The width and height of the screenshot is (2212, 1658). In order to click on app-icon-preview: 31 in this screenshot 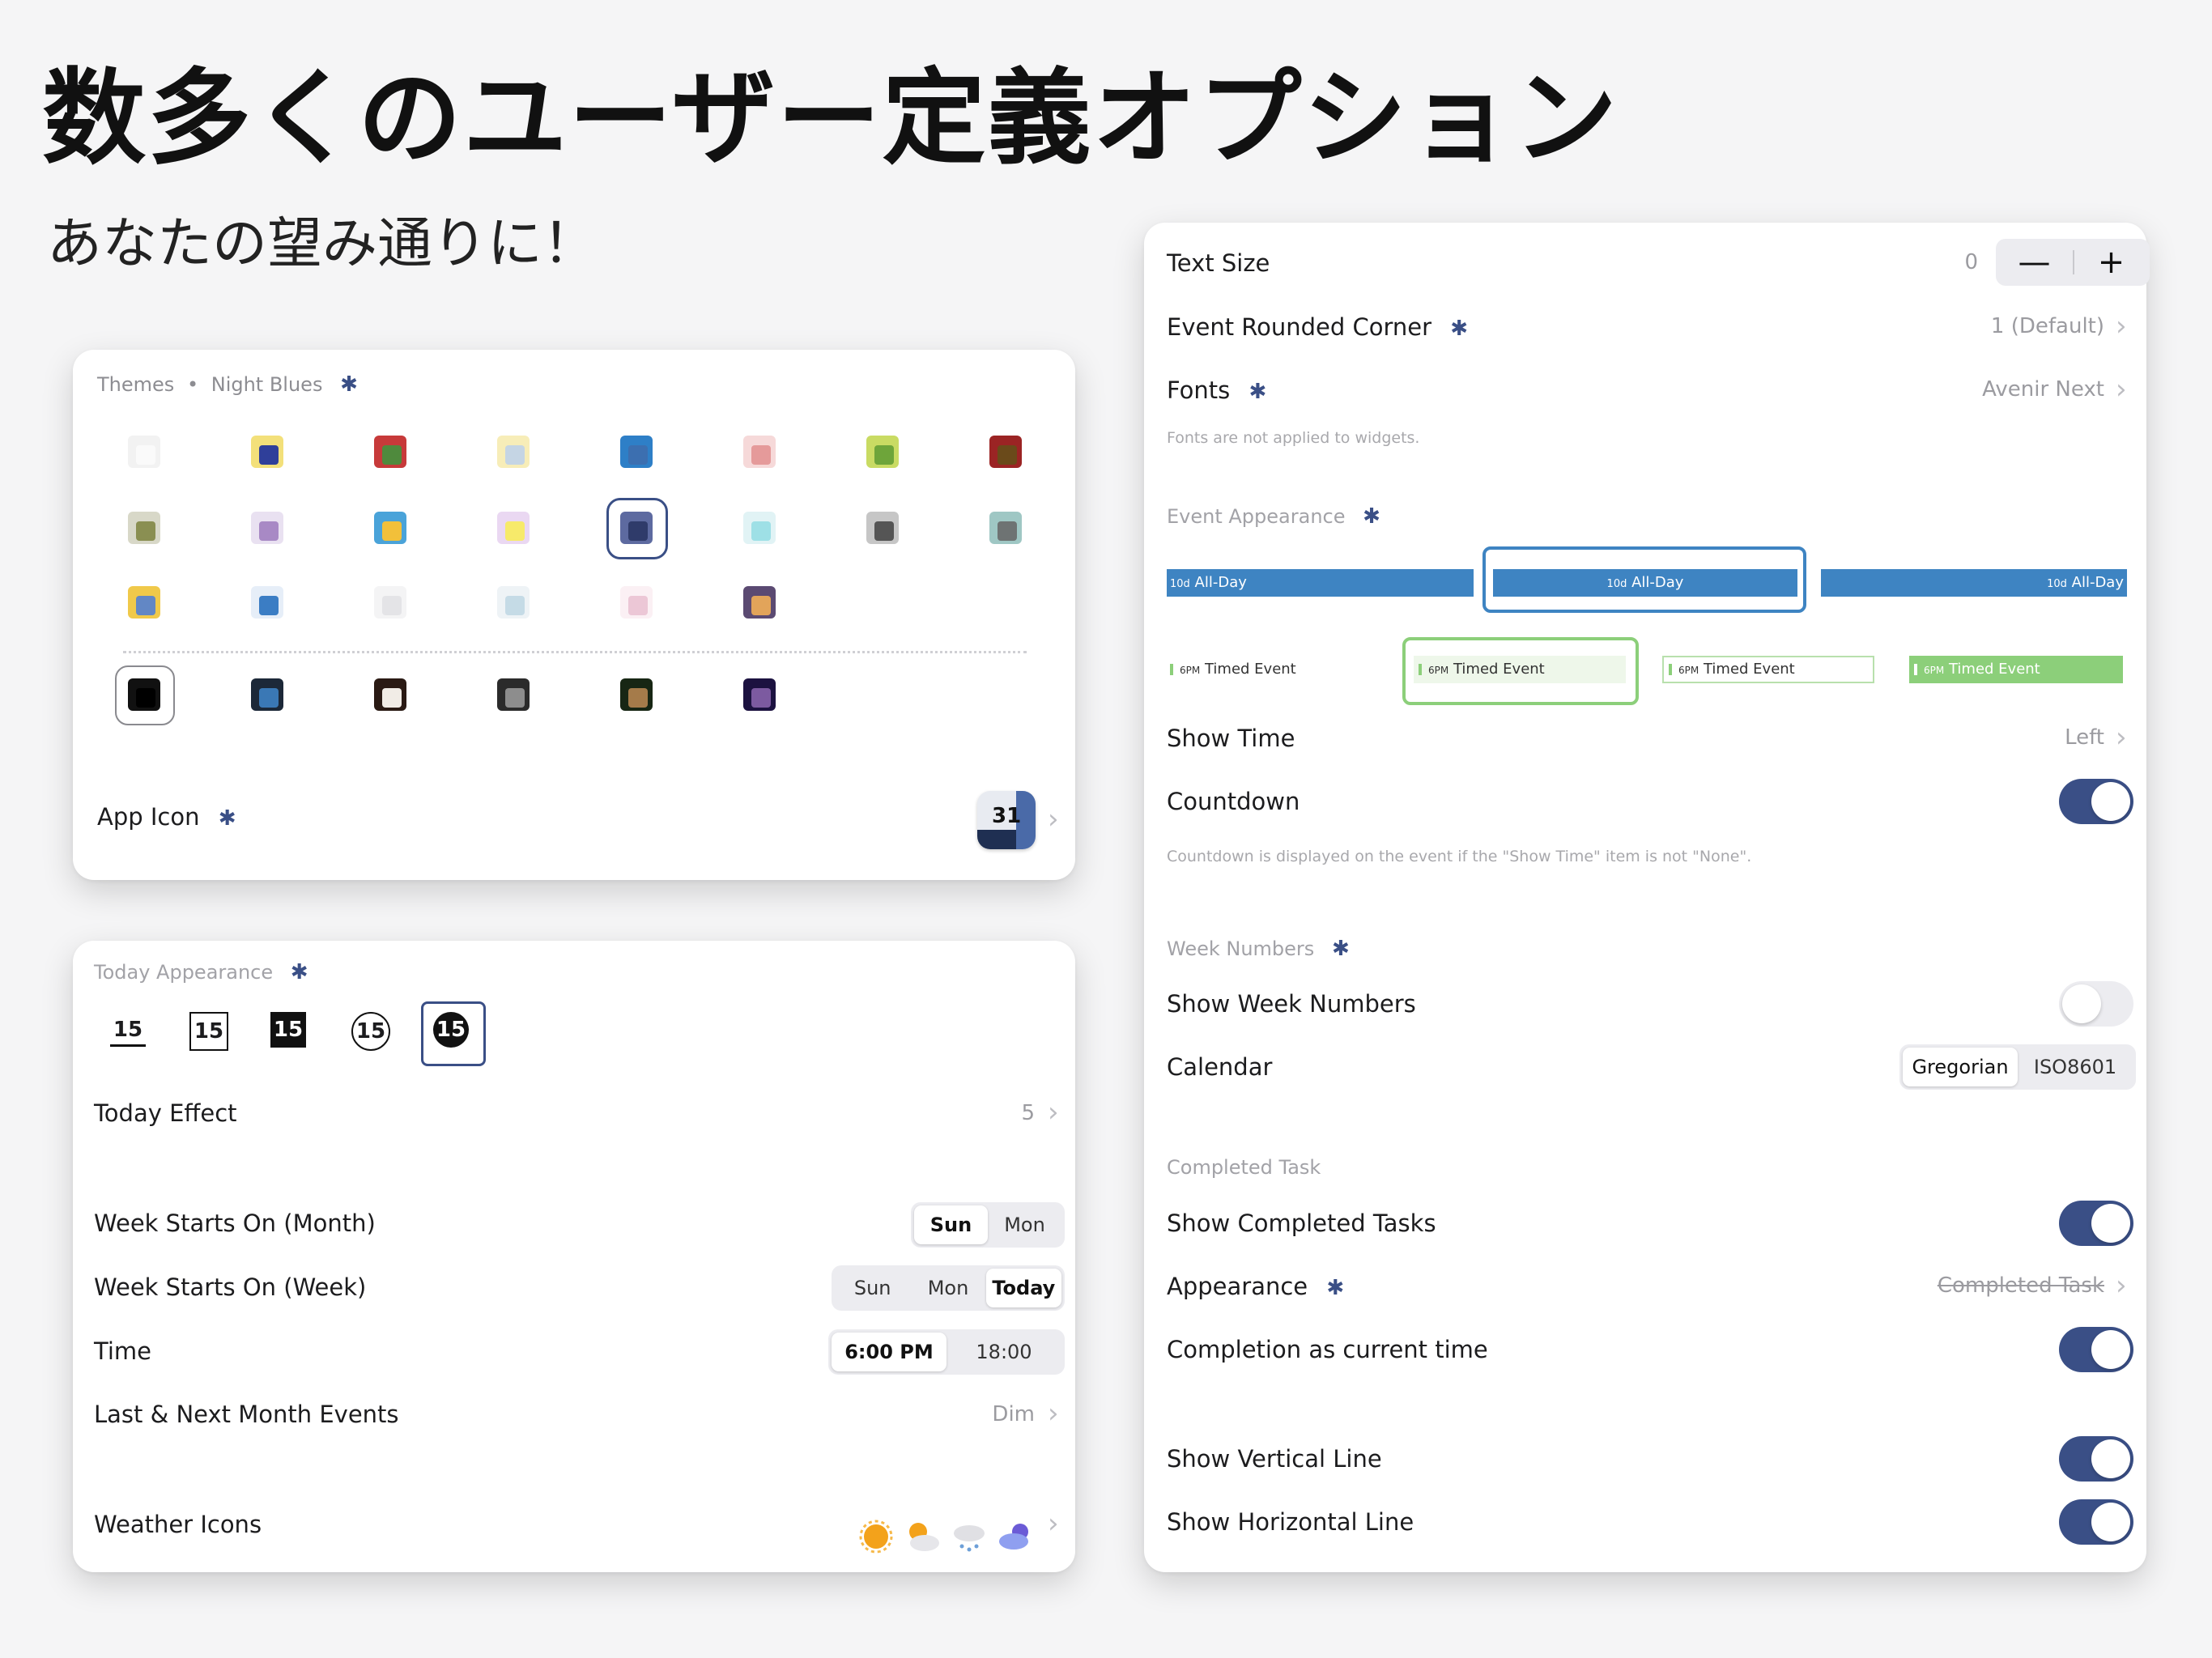, I will do `click(1007, 820)`.